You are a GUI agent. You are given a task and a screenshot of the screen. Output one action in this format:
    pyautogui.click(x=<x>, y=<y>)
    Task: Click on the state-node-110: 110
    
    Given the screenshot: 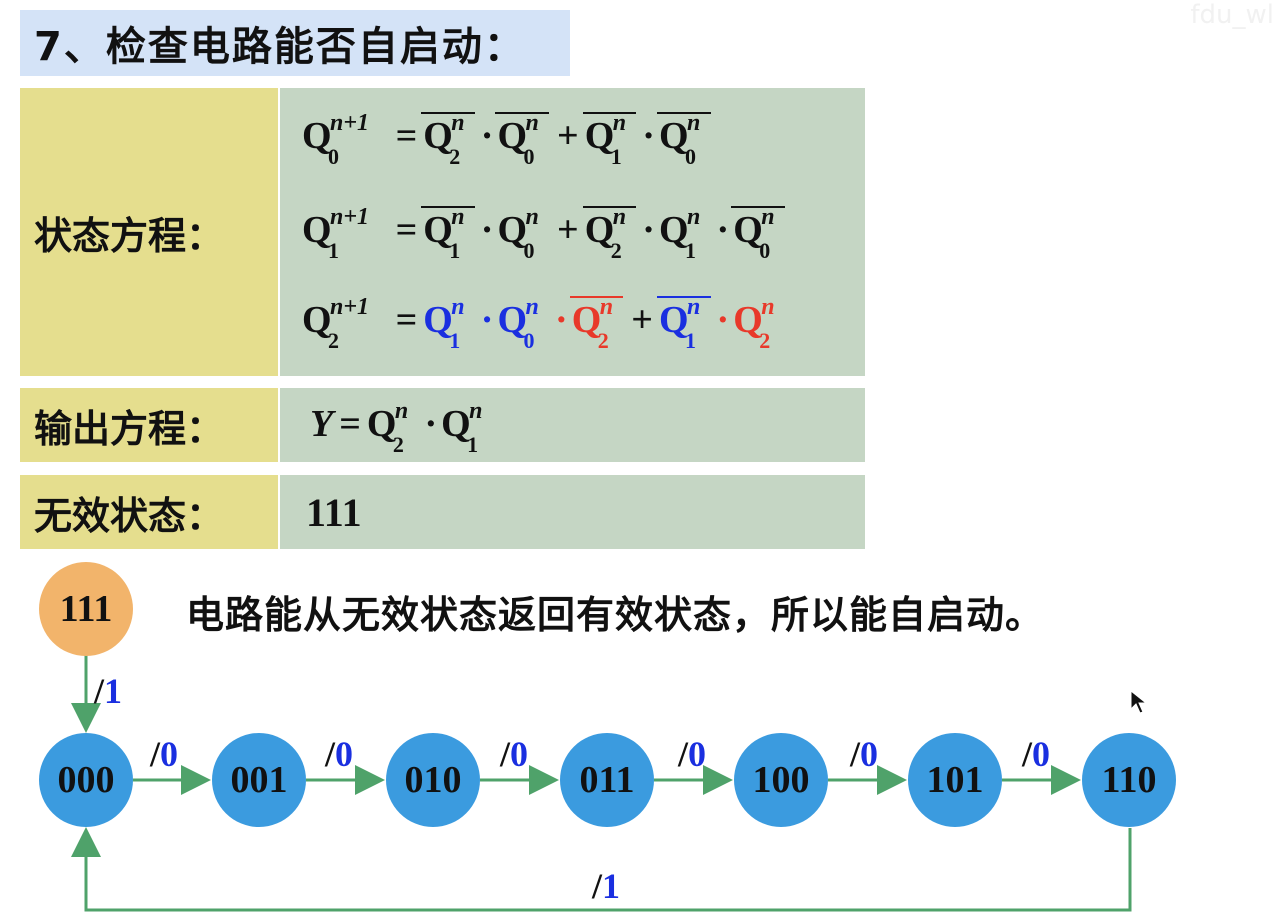 What is the action you would take?
    pyautogui.click(x=1129, y=780)
    